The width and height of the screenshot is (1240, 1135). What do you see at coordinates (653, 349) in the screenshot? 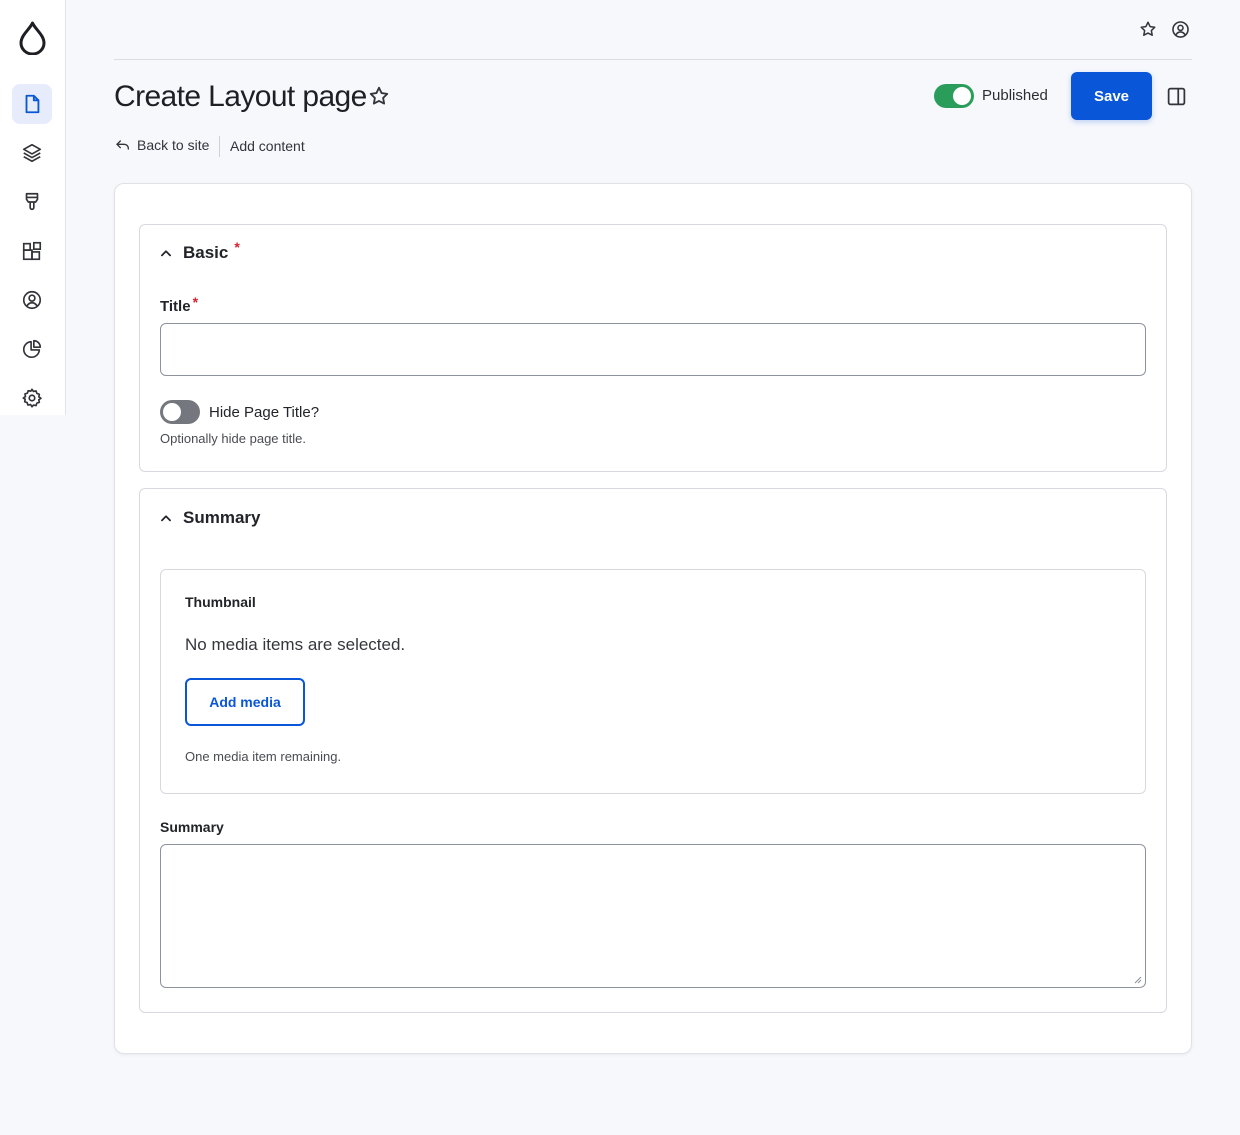
I see `title-input` at bounding box center [653, 349].